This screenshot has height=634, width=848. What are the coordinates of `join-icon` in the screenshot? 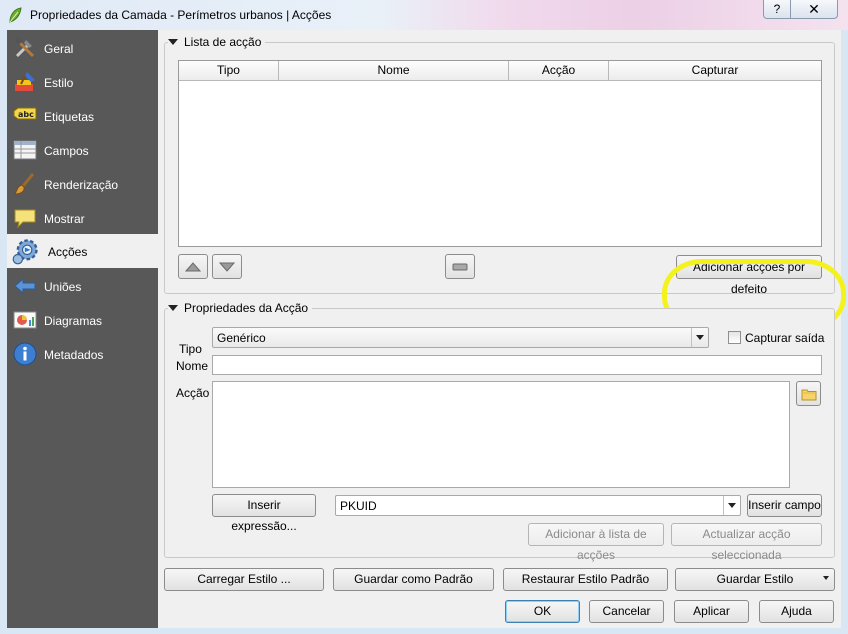 It's located at (25, 286).